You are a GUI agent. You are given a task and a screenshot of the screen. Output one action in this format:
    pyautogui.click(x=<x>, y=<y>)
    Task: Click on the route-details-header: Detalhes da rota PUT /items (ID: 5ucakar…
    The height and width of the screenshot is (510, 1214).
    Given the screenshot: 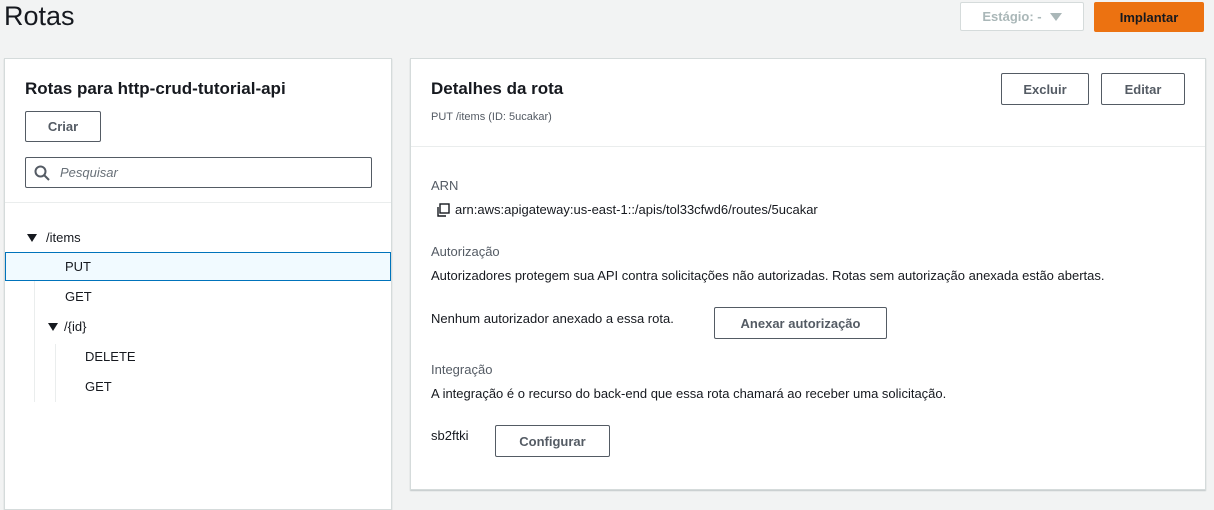 What is the action you would take?
    pyautogui.click(x=808, y=103)
    